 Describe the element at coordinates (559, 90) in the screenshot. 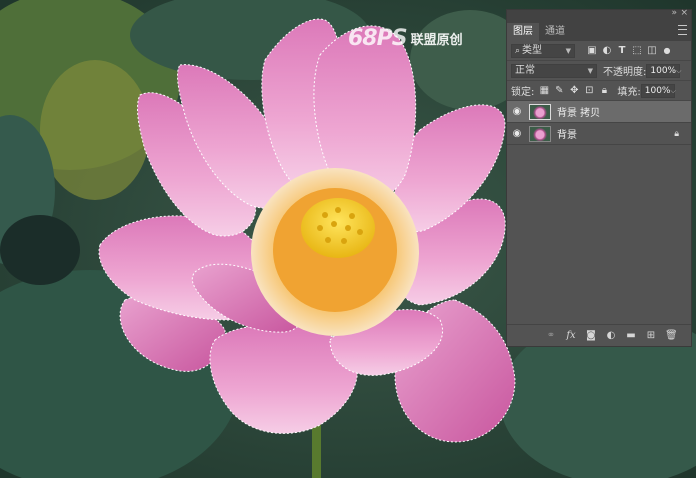

I see `lock-image-icon: ✎` at that location.